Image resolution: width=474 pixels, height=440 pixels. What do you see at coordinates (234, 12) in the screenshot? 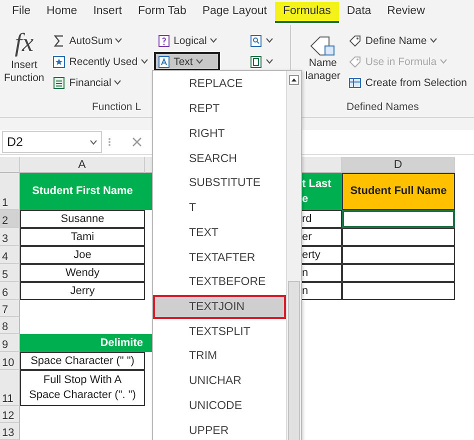
I see `ribbon-tab: Page Layout` at bounding box center [234, 12].